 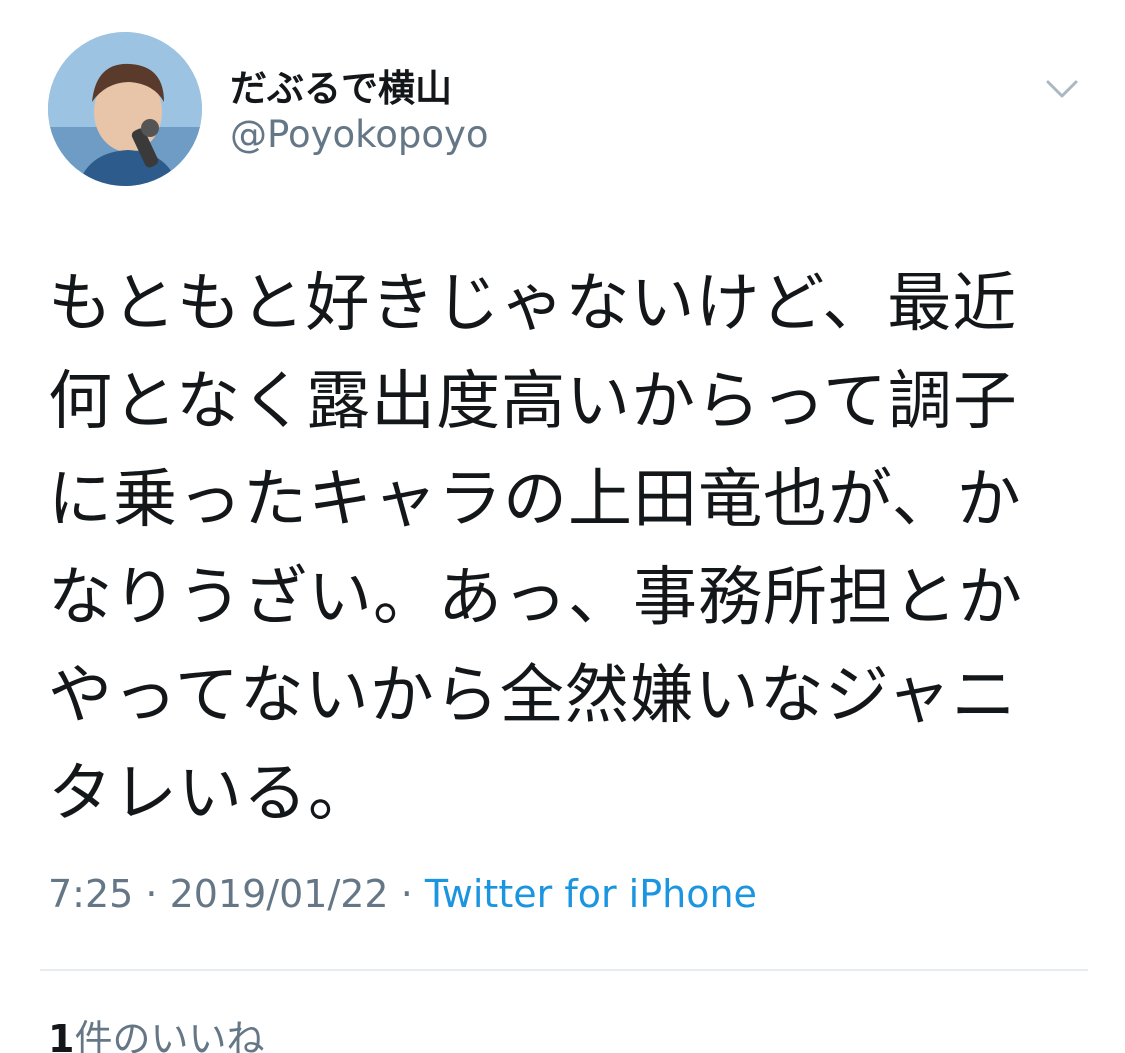 I want to click on user-avatar, so click(x=125, y=109).